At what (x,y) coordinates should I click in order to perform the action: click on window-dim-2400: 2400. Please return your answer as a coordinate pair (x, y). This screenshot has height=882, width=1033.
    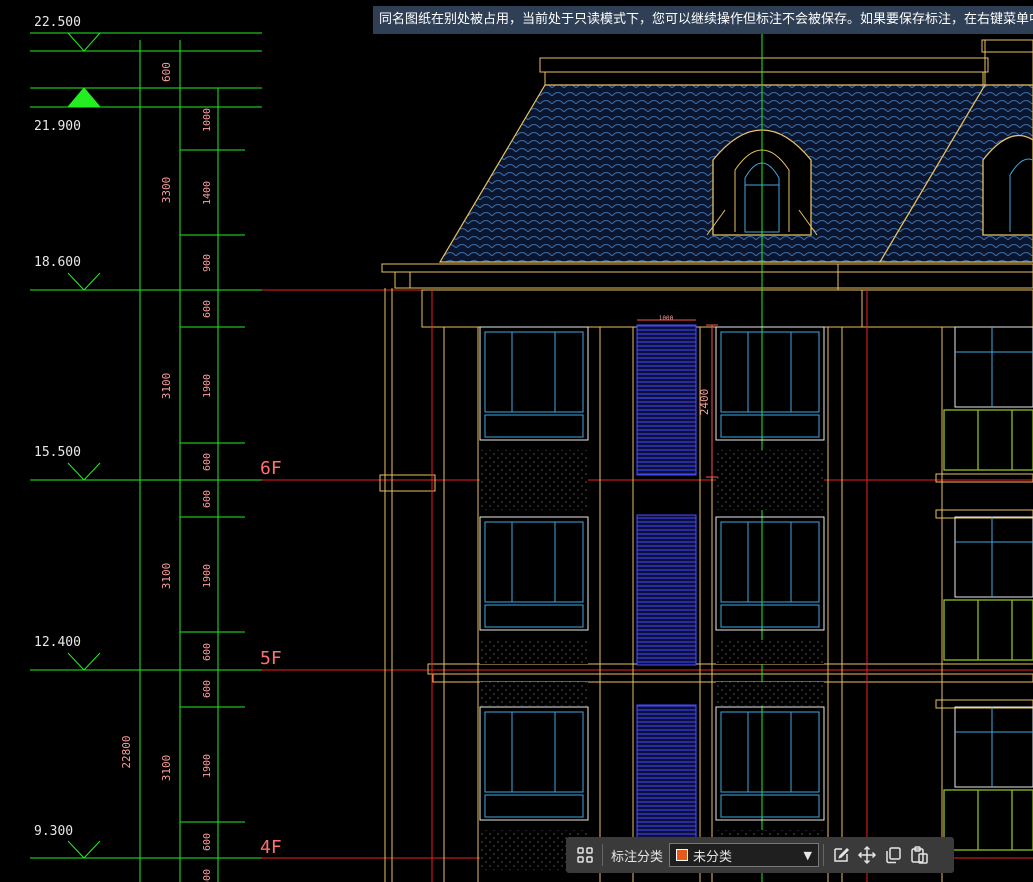
    Looking at the image, I should click on (704, 402).